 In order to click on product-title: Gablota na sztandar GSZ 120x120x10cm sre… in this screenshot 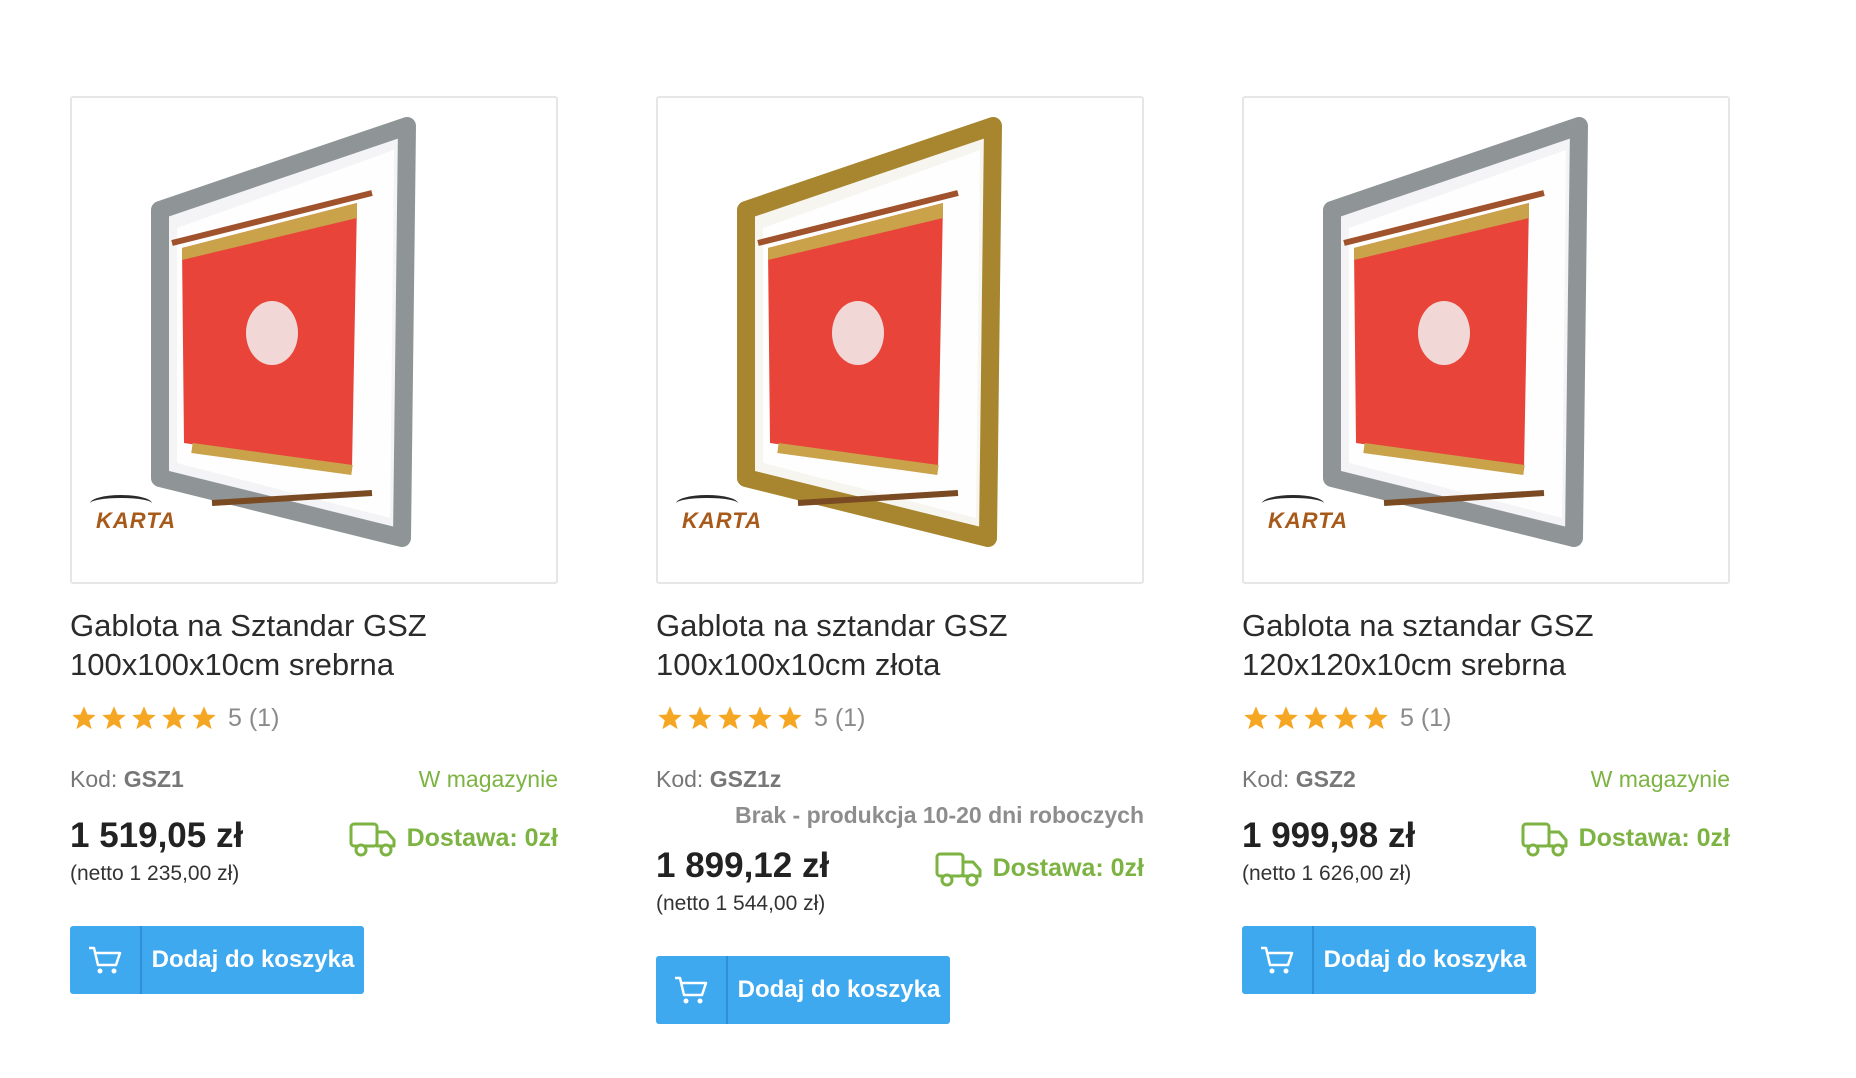, I will do `click(1486, 645)`.